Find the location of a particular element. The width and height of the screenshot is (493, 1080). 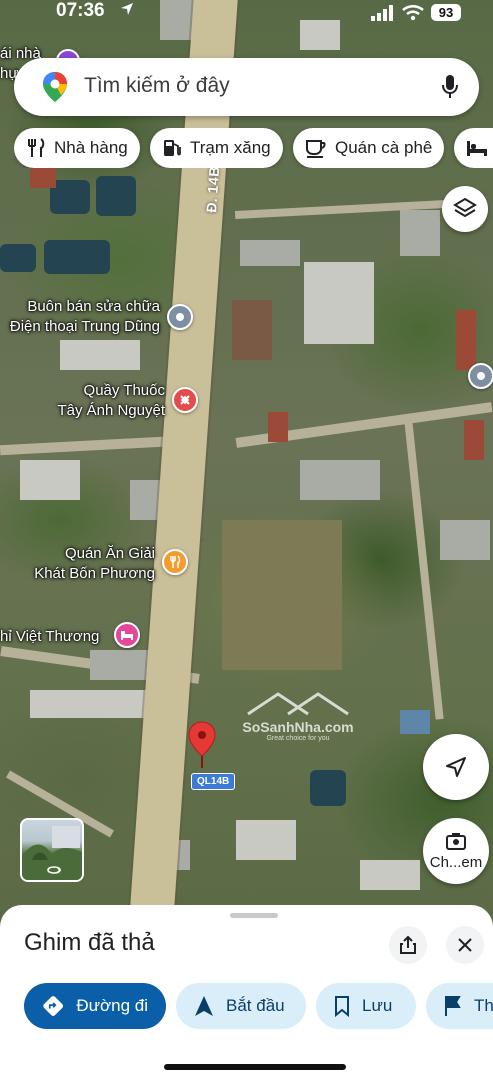

chip-hotels is located at coordinates (473, 148).